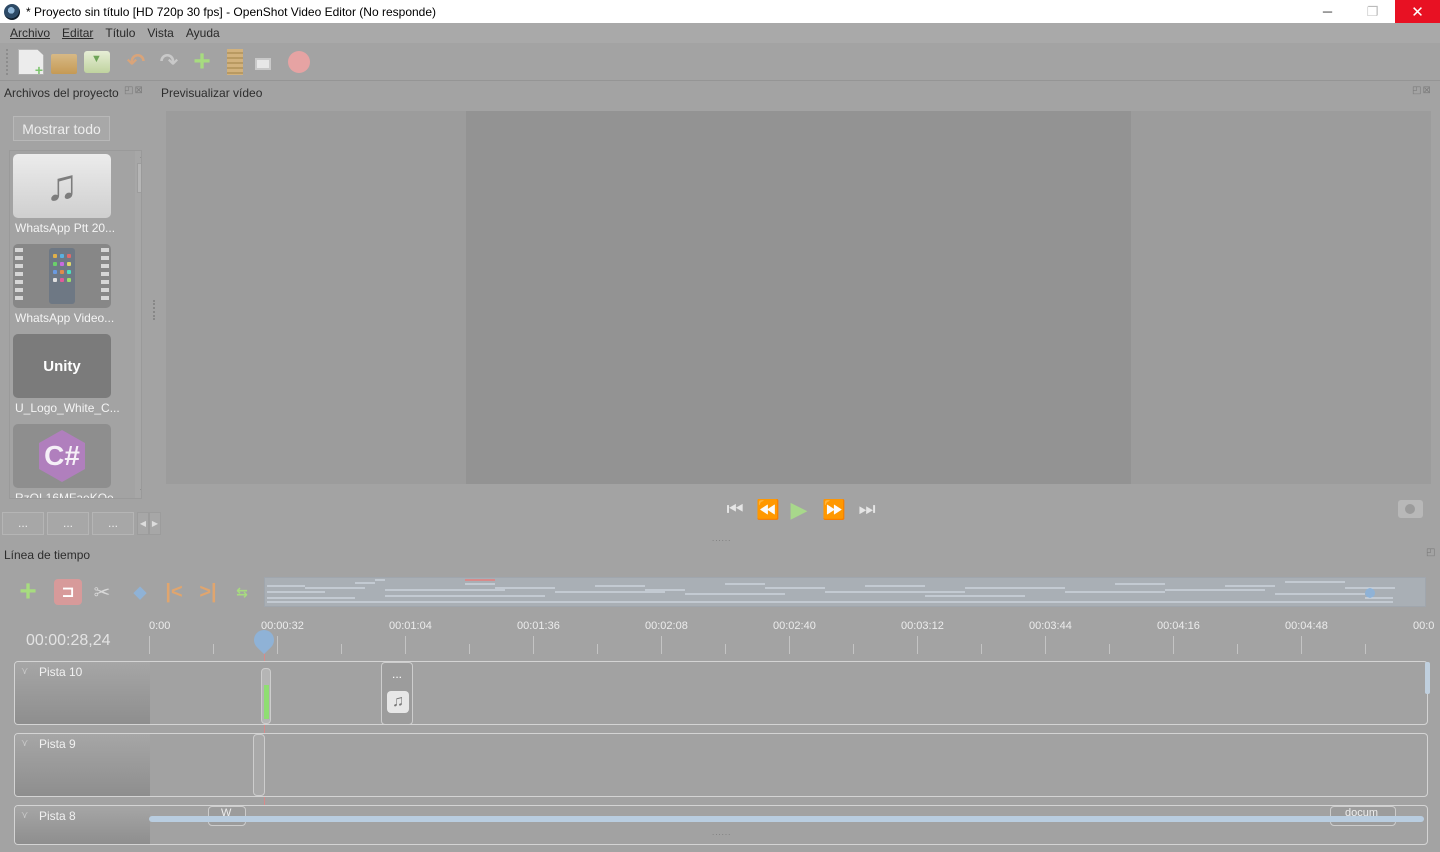 The height and width of the screenshot is (852, 1440). Describe the element at coordinates (242, 592) in the screenshot. I see `center-timeline-icon: ⇆` at that location.